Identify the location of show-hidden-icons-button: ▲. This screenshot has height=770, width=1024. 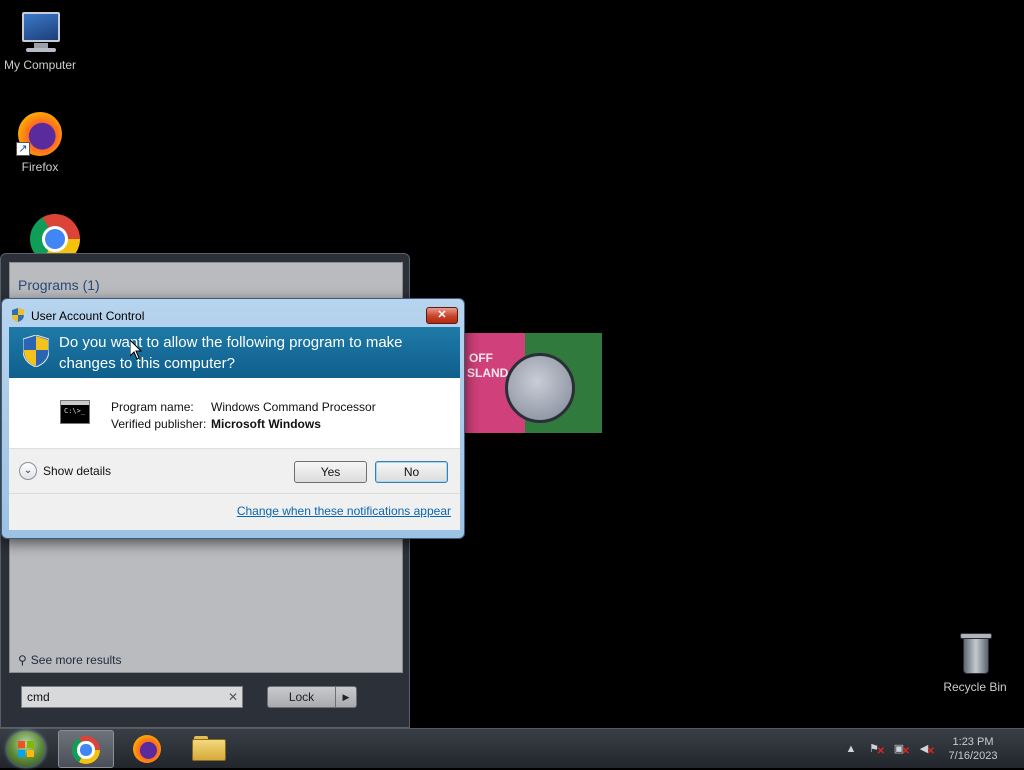
(851, 749).